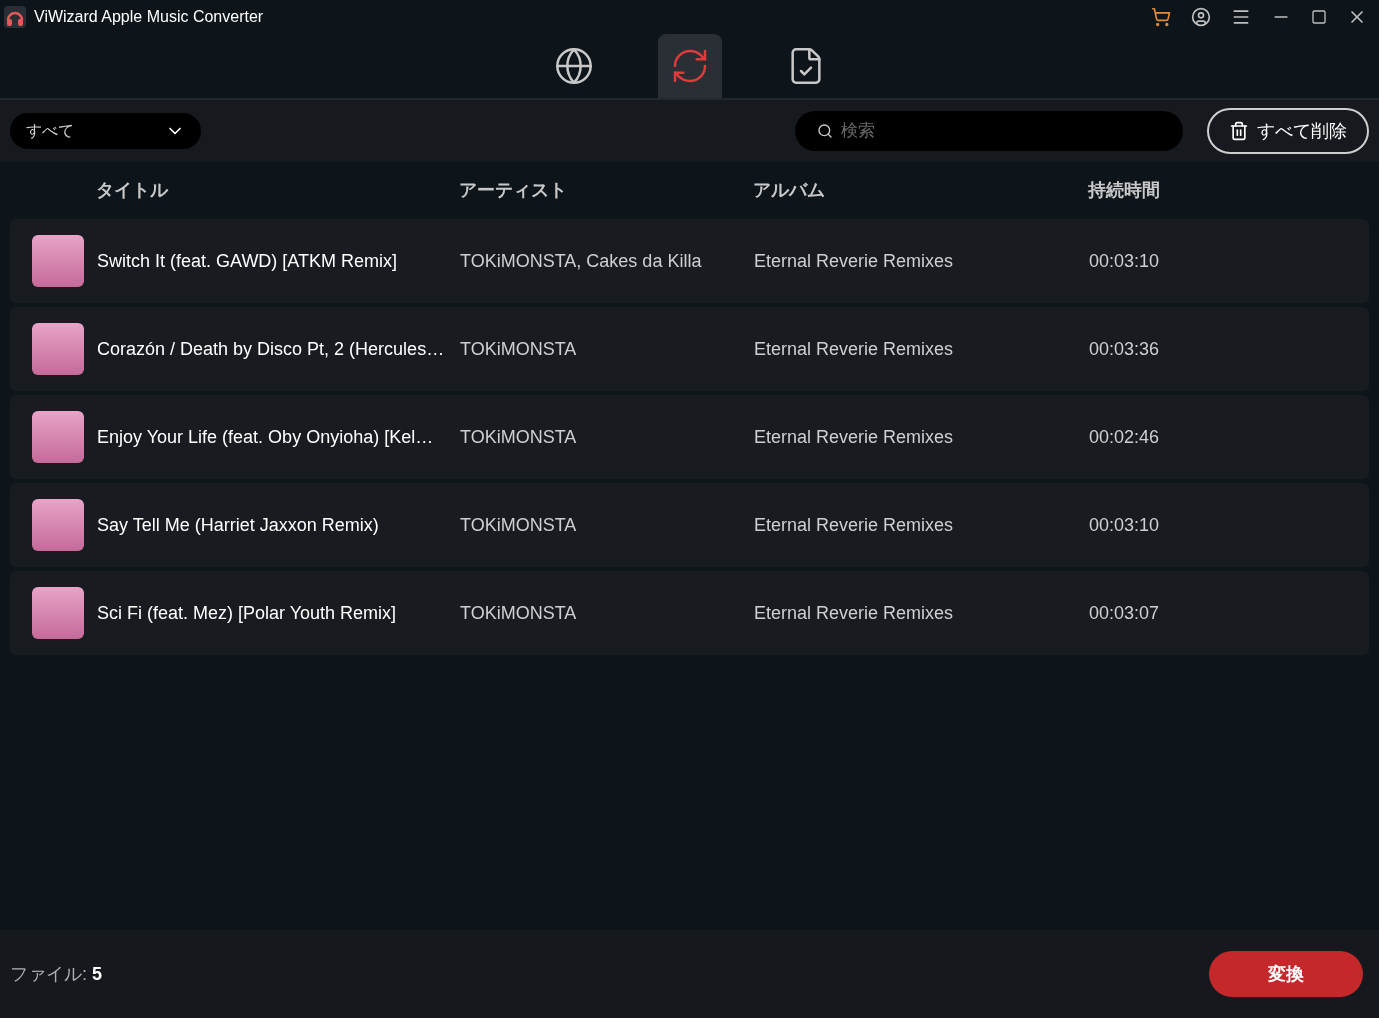  What do you see at coordinates (1124, 613) in the screenshot?
I see `track-duration: 00:03:07` at bounding box center [1124, 613].